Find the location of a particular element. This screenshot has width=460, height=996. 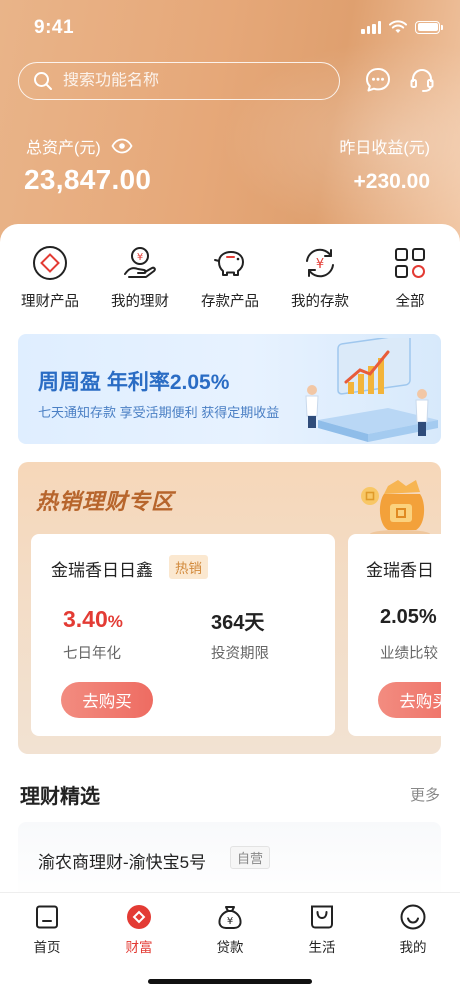

status-icons is located at coordinates (402, 27).